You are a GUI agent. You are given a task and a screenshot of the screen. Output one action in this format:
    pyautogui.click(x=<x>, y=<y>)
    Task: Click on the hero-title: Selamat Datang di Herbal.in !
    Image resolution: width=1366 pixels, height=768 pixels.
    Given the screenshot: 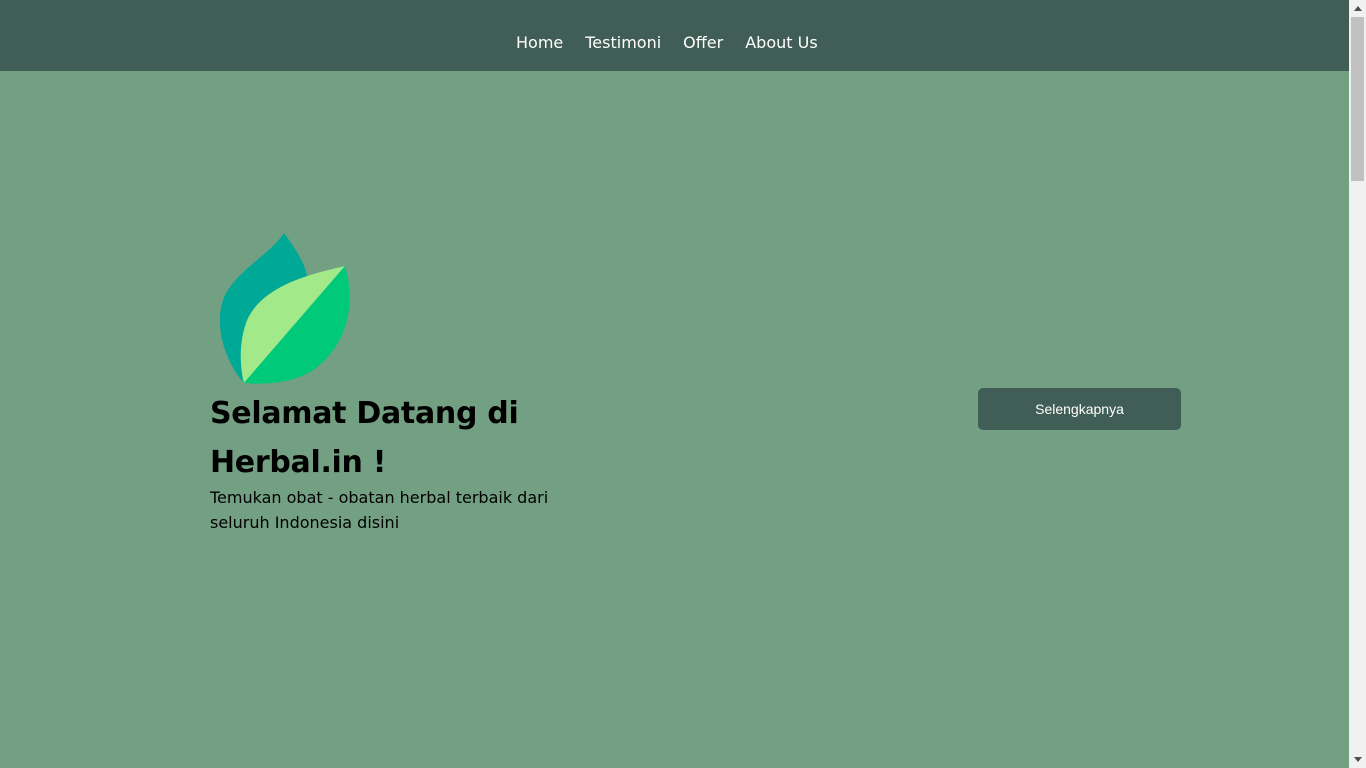 What is the action you would take?
    pyautogui.click(x=364, y=438)
    